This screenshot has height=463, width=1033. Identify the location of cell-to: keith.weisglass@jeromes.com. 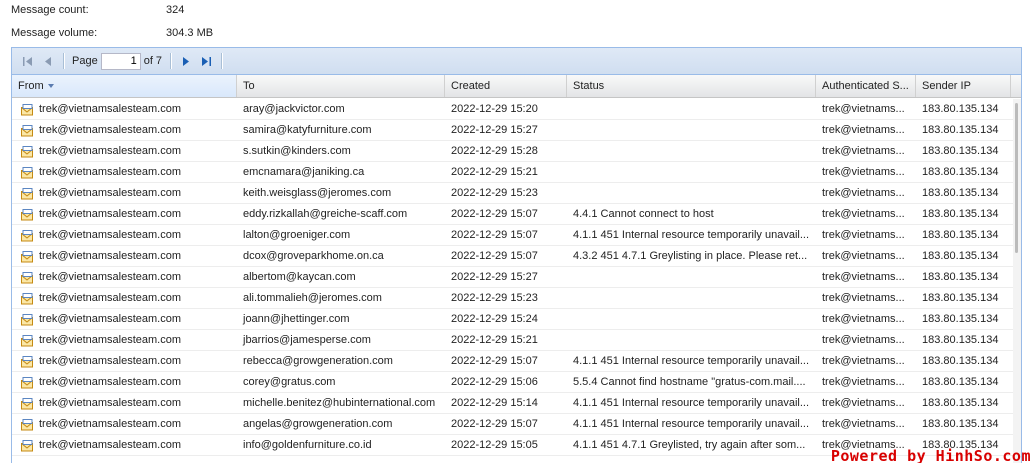
(317, 193).